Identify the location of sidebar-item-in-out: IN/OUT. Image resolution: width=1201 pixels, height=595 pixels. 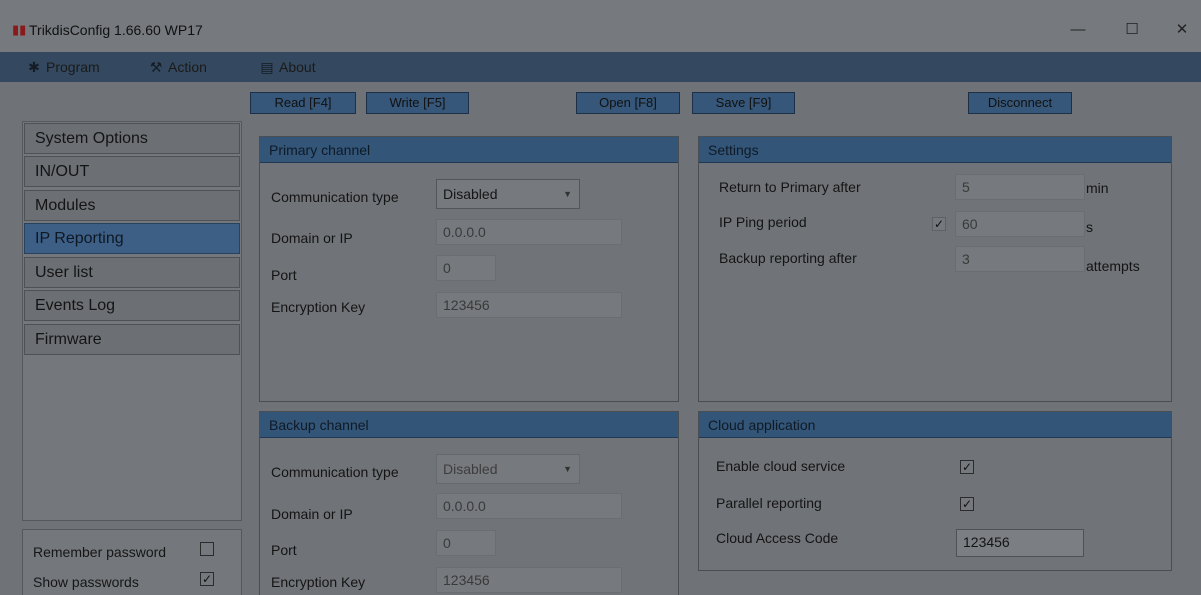
(132, 171).